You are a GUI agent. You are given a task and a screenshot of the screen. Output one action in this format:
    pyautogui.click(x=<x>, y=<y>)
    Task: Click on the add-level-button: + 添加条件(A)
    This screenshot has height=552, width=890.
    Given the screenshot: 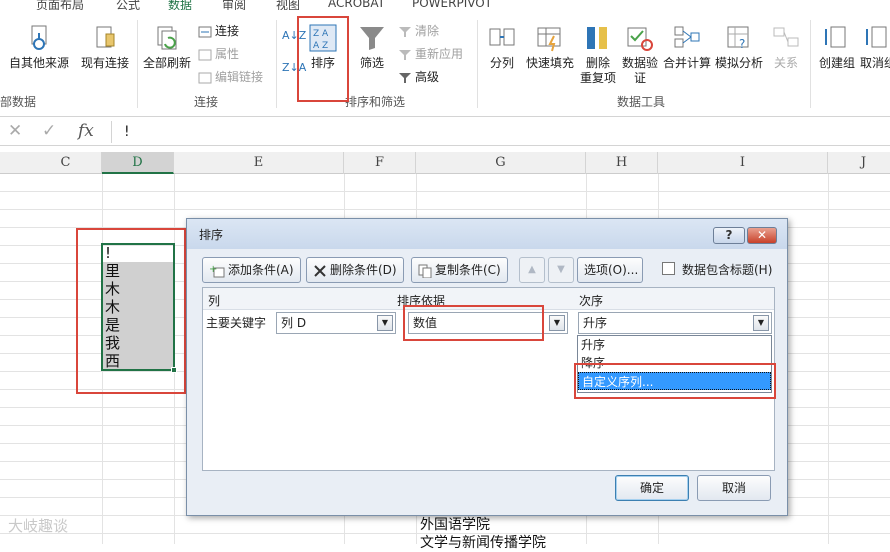 What is the action you would take?
    pyautogui.click(x=251, y=270)
    